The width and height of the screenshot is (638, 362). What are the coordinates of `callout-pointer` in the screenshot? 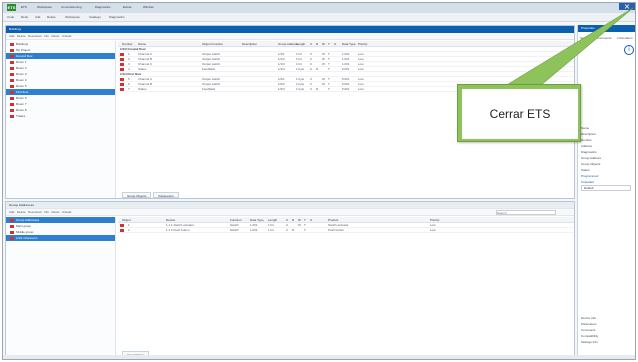 It's located at (568, 47).